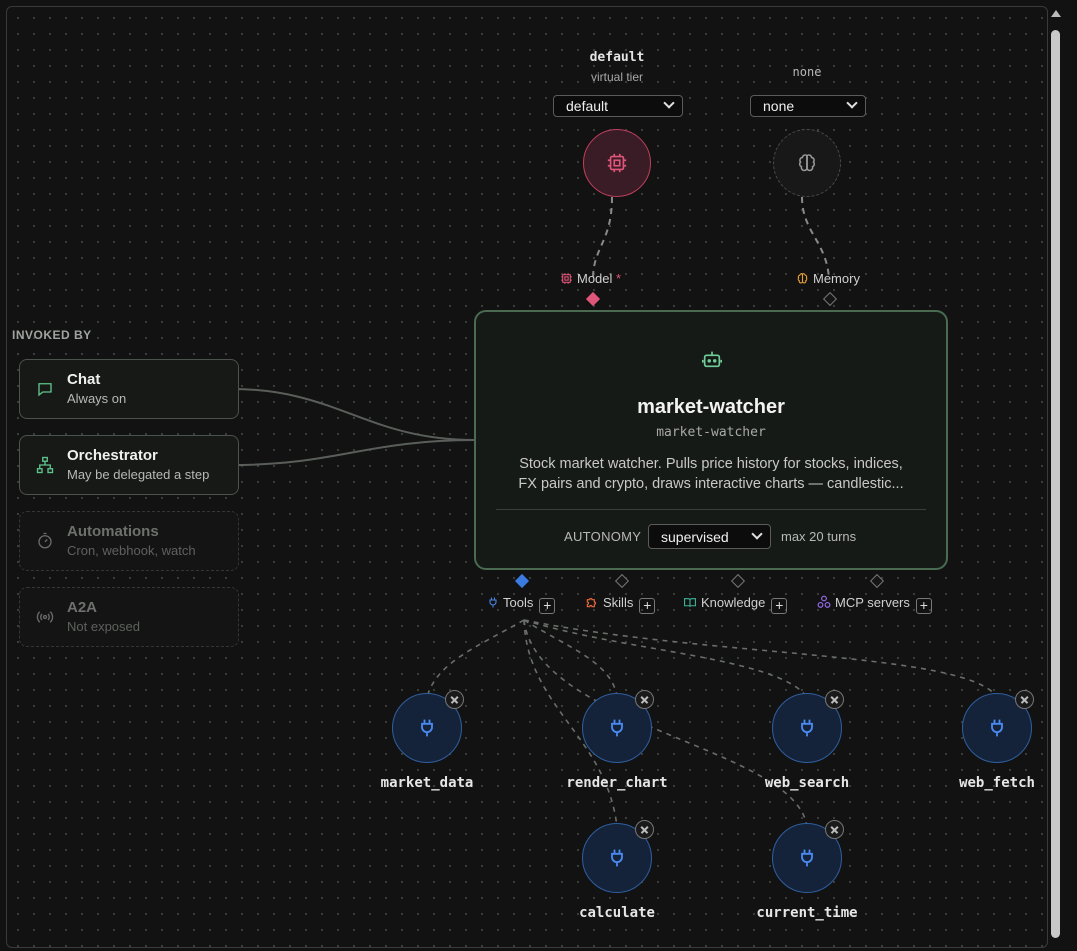 The height and width of the screenshot is (951, 1077). What do you see at coordinates (617, 913) in the screenshot?
I see `tool-label: calculate` at bounding box center [617, 913].